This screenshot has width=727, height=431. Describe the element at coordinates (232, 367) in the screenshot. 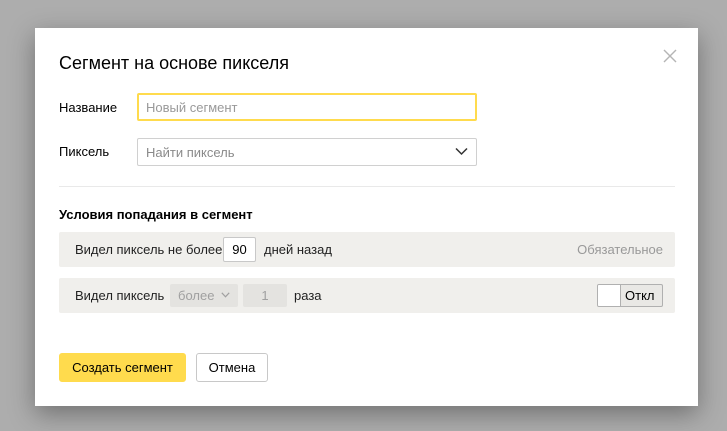

I see `cancel-button: Отмена` at that location.